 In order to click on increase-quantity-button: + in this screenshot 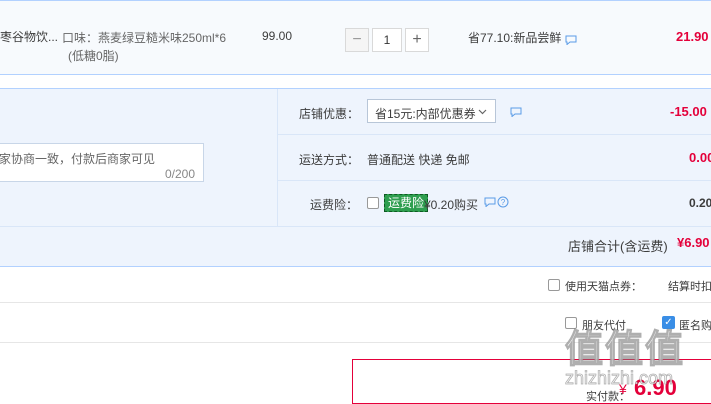, I will do `click(417, 40)`.